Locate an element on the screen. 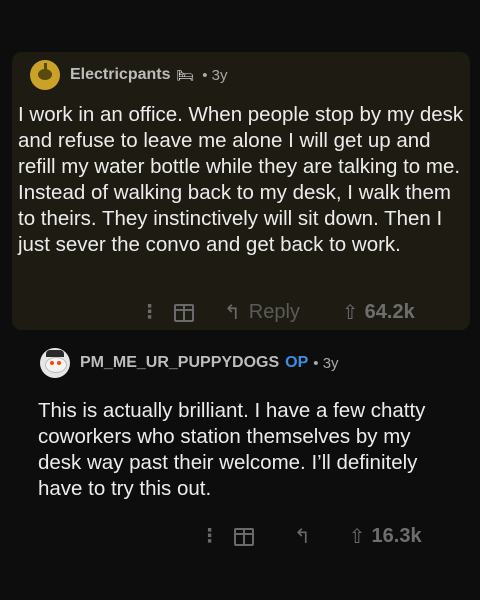 The height and width of the screenshot is (600, 480). comment-actions: ⋮ ↰ ⇧ 16.3k is located at coordinates (311, 536).